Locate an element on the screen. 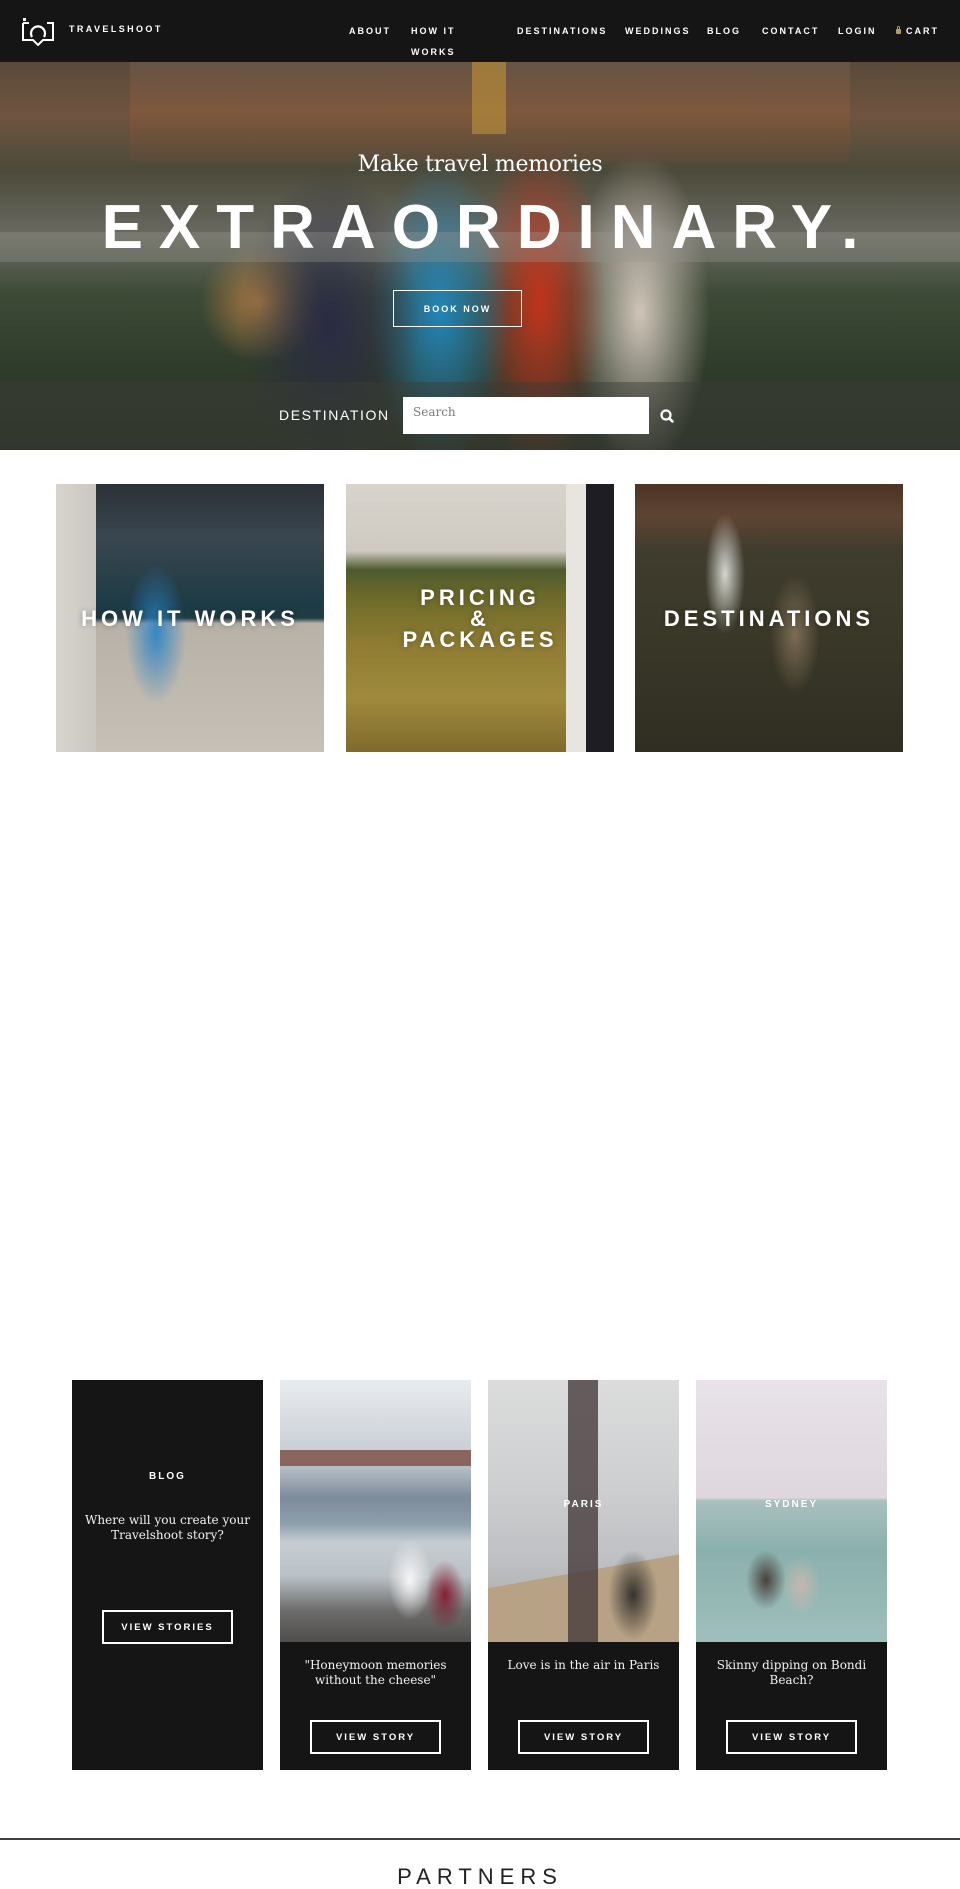 This screenshot has height=1889, width=960. tile-label-line: PRICING is located at coordinates (480, 597).